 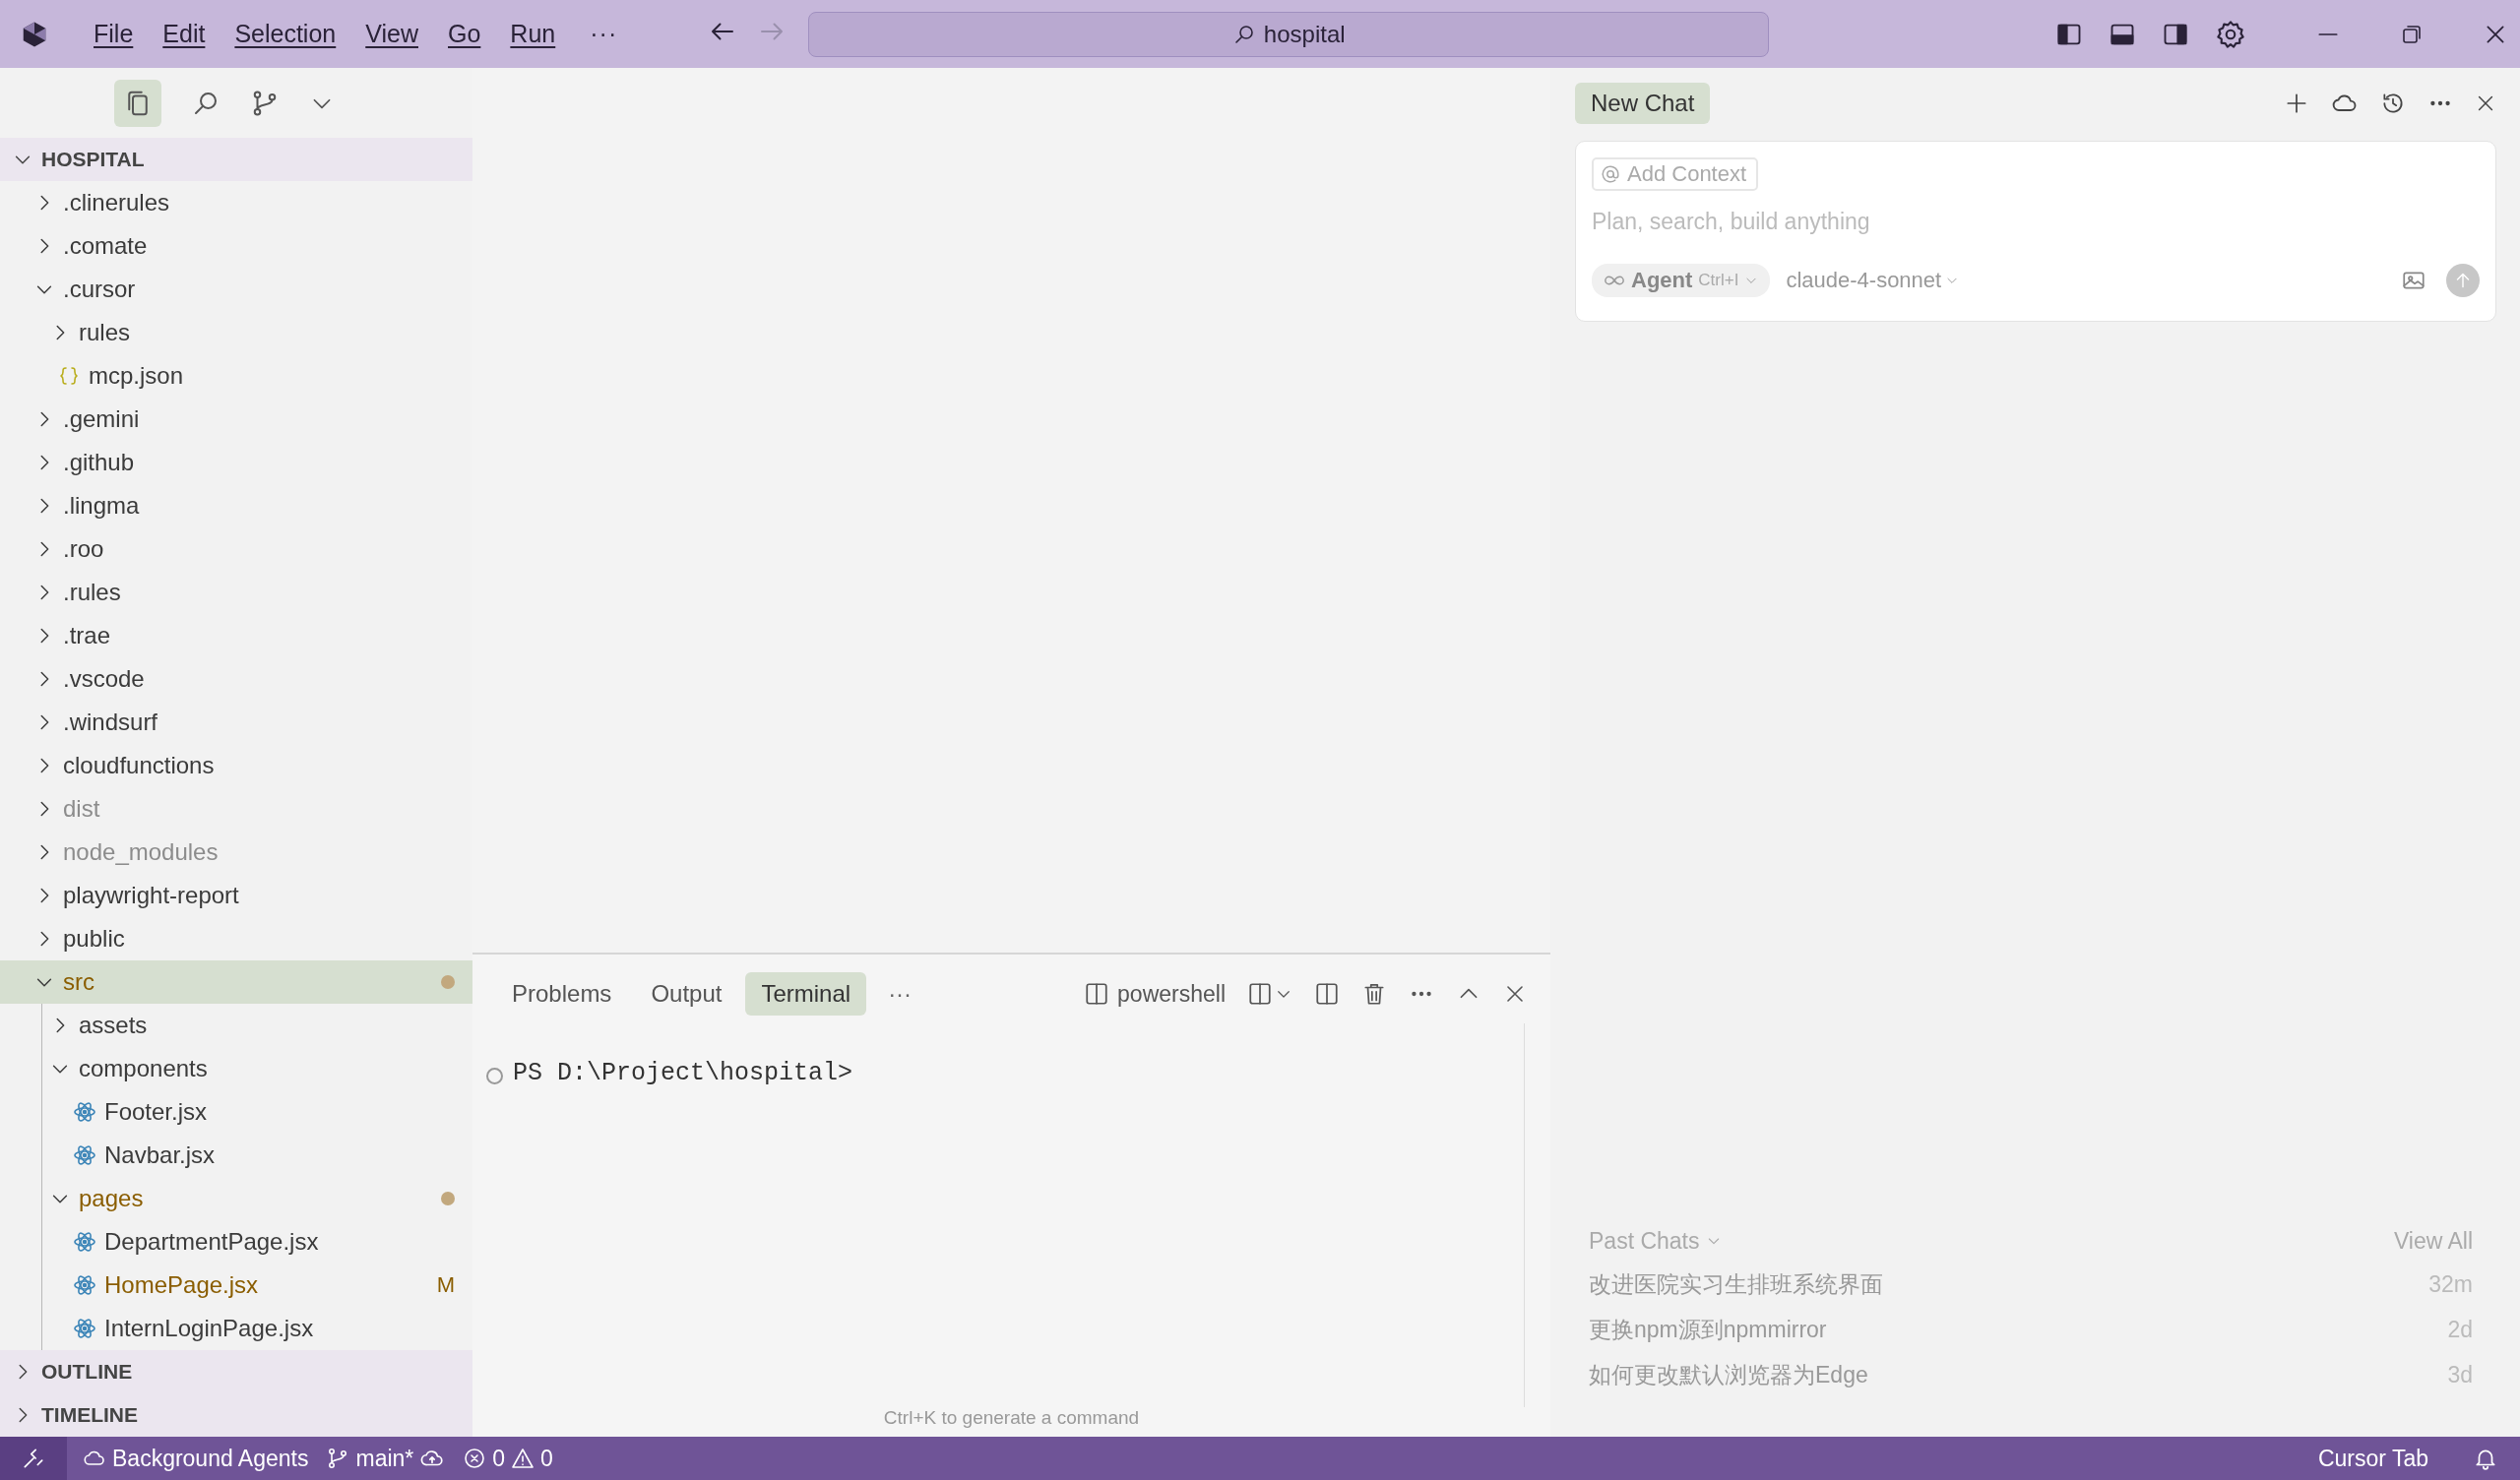 What do you see at coordinates (236, 592) in the screenshot?
I see `folder-row: .rules` at bounding box center [236, 592].